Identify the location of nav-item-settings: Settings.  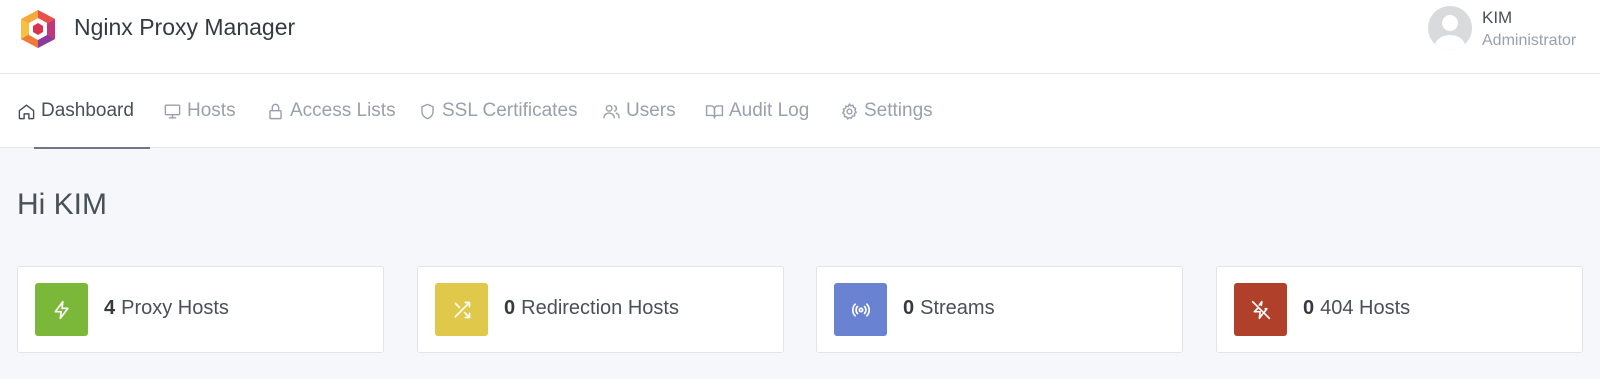
(886, 111).